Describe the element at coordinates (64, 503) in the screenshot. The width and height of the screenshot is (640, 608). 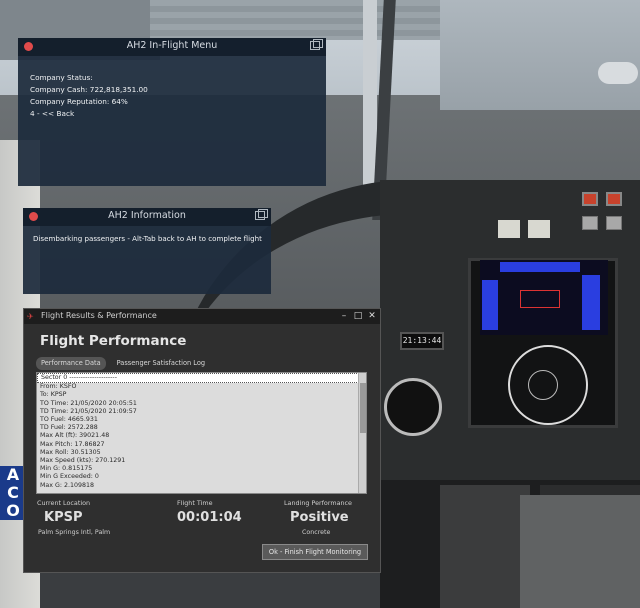
I see `current-location-label: Current Location` at that location.